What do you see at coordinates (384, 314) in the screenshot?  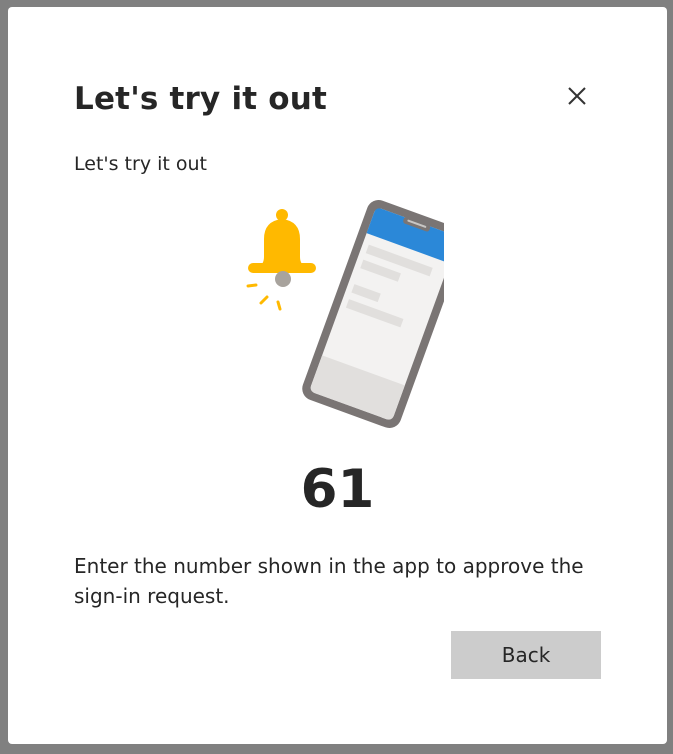 I see `phone-icon` at bounding box center [384, 314].